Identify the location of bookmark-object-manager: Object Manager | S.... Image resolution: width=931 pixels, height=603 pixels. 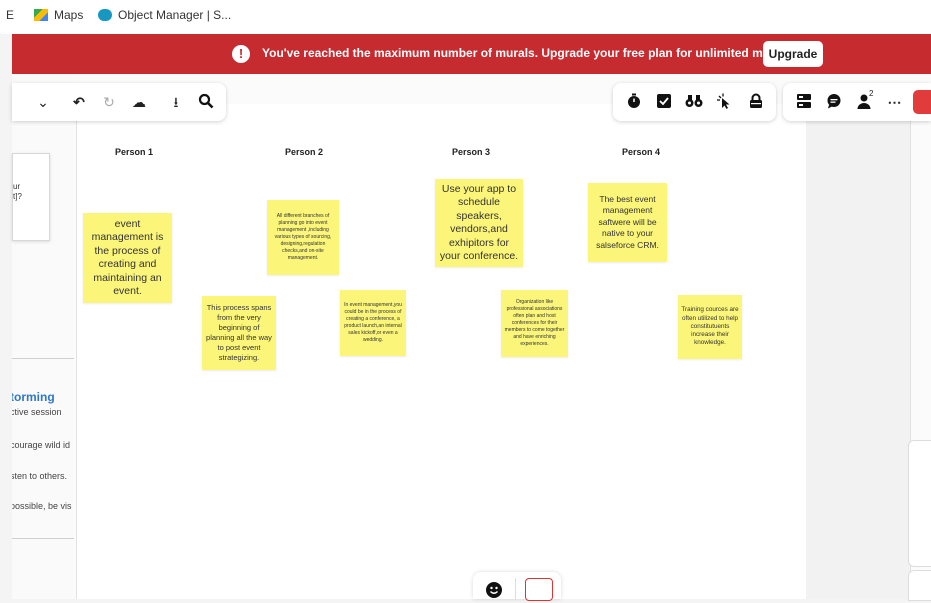
(164, 15).